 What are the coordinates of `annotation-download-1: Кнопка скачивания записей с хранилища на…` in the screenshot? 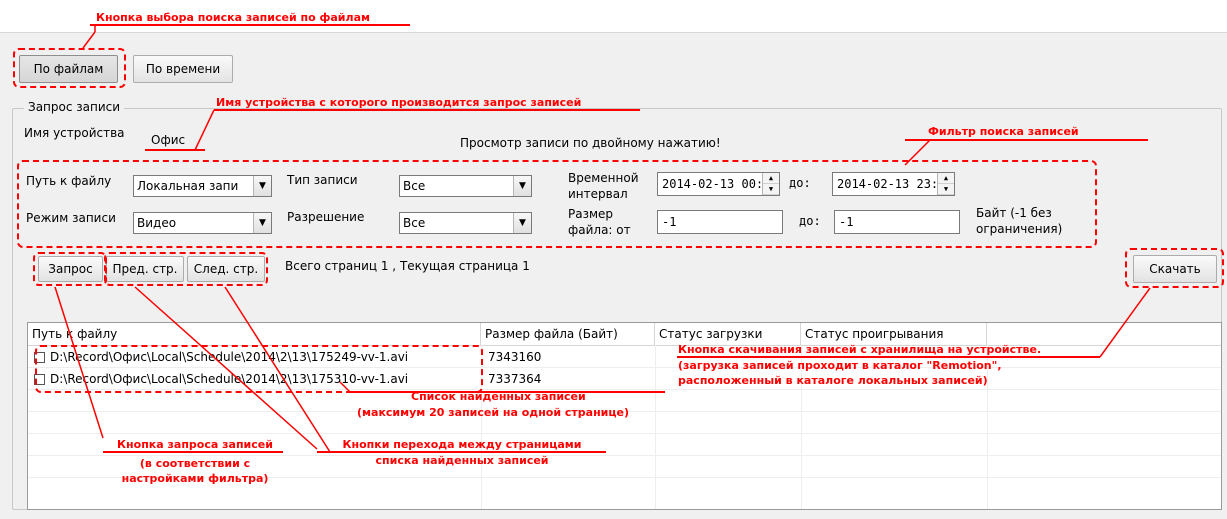 It's located at (860, 349).